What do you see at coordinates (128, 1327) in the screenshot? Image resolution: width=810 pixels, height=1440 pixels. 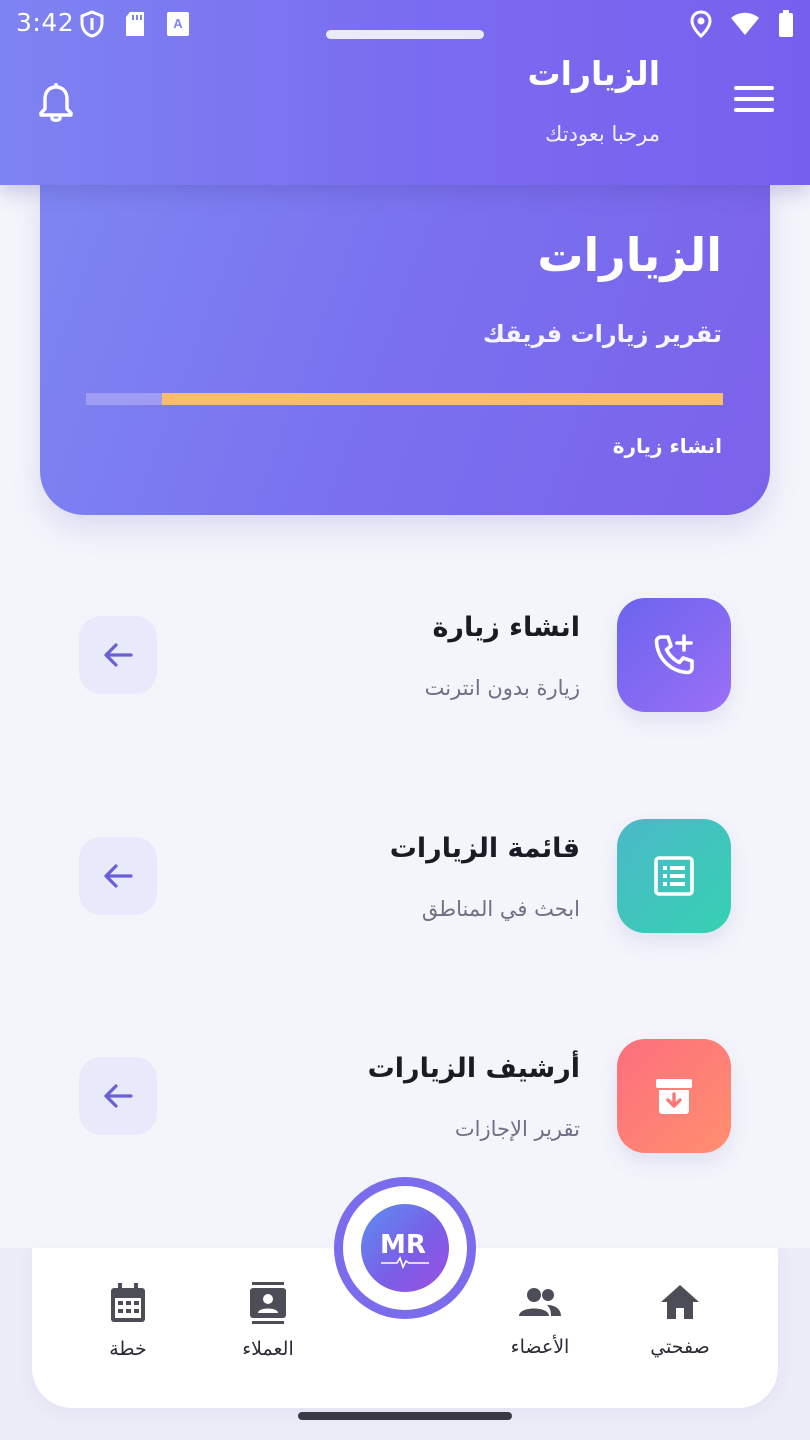 I see `nav-item-plan: خطة` at bounding box center [128, 1327].